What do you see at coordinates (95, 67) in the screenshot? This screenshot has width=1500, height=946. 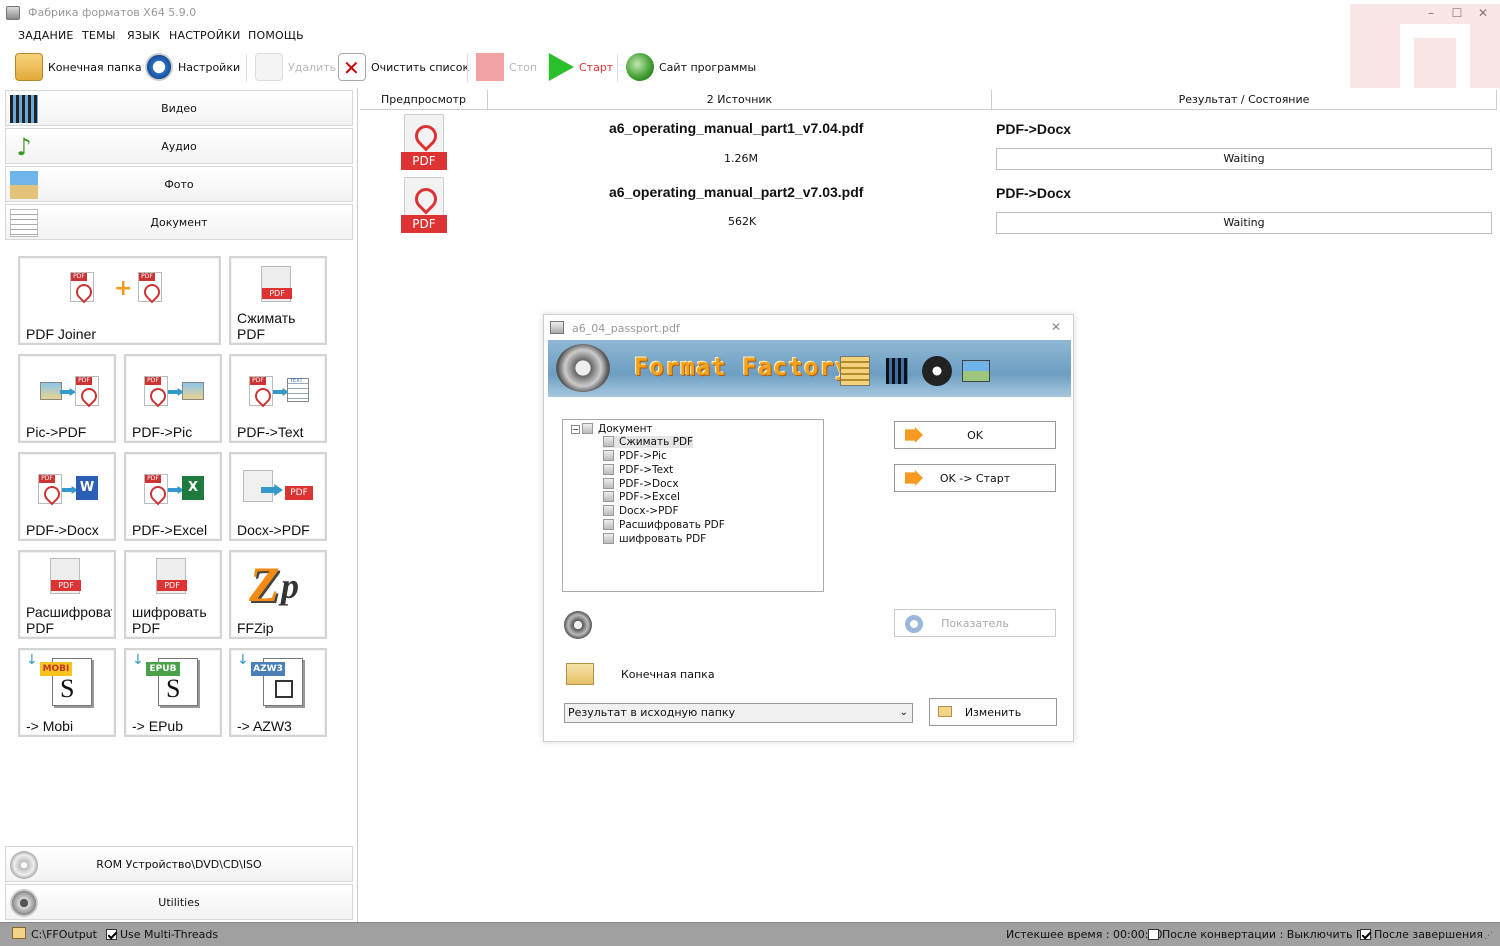 I see `output-folder-label: Конечная папка` at bounding box center [95, 67].